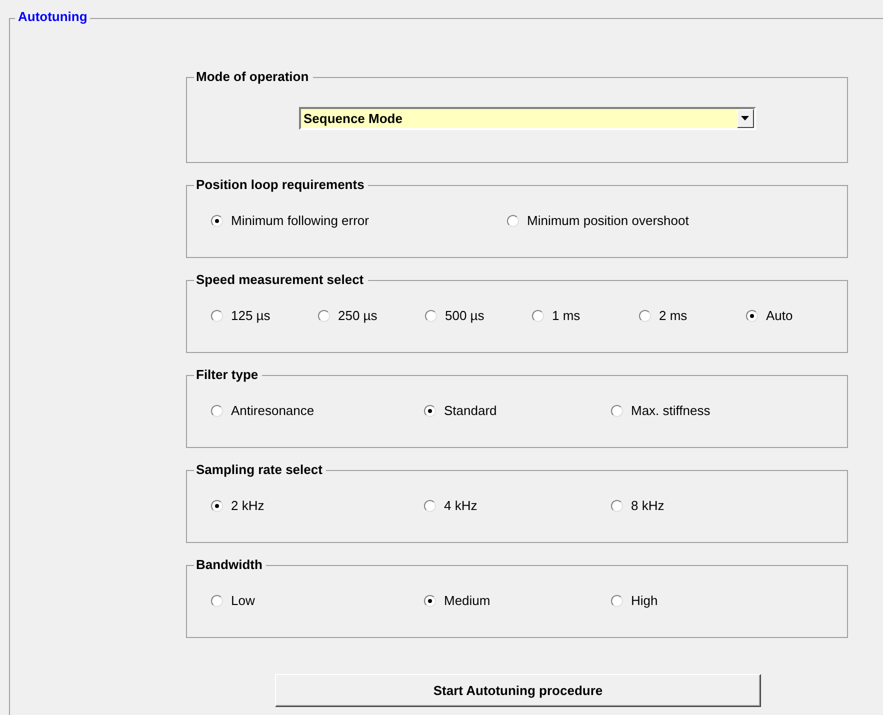 The height and width of the screenshot is (715, 883). I want to click on panel-title: Autotuning, so click(52, 16).